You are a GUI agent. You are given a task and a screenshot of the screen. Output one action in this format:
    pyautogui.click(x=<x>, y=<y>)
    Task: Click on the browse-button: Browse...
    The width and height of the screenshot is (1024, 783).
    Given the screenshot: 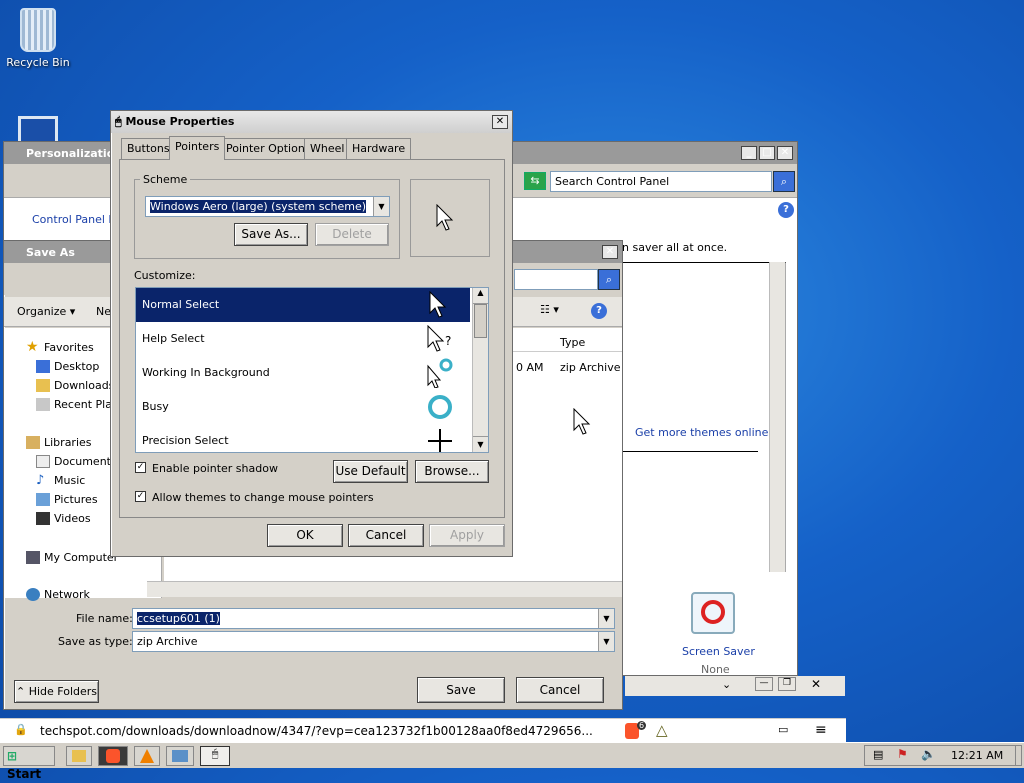 What is the action you would take?
    pyautogui.click(x=452, y=471)
    